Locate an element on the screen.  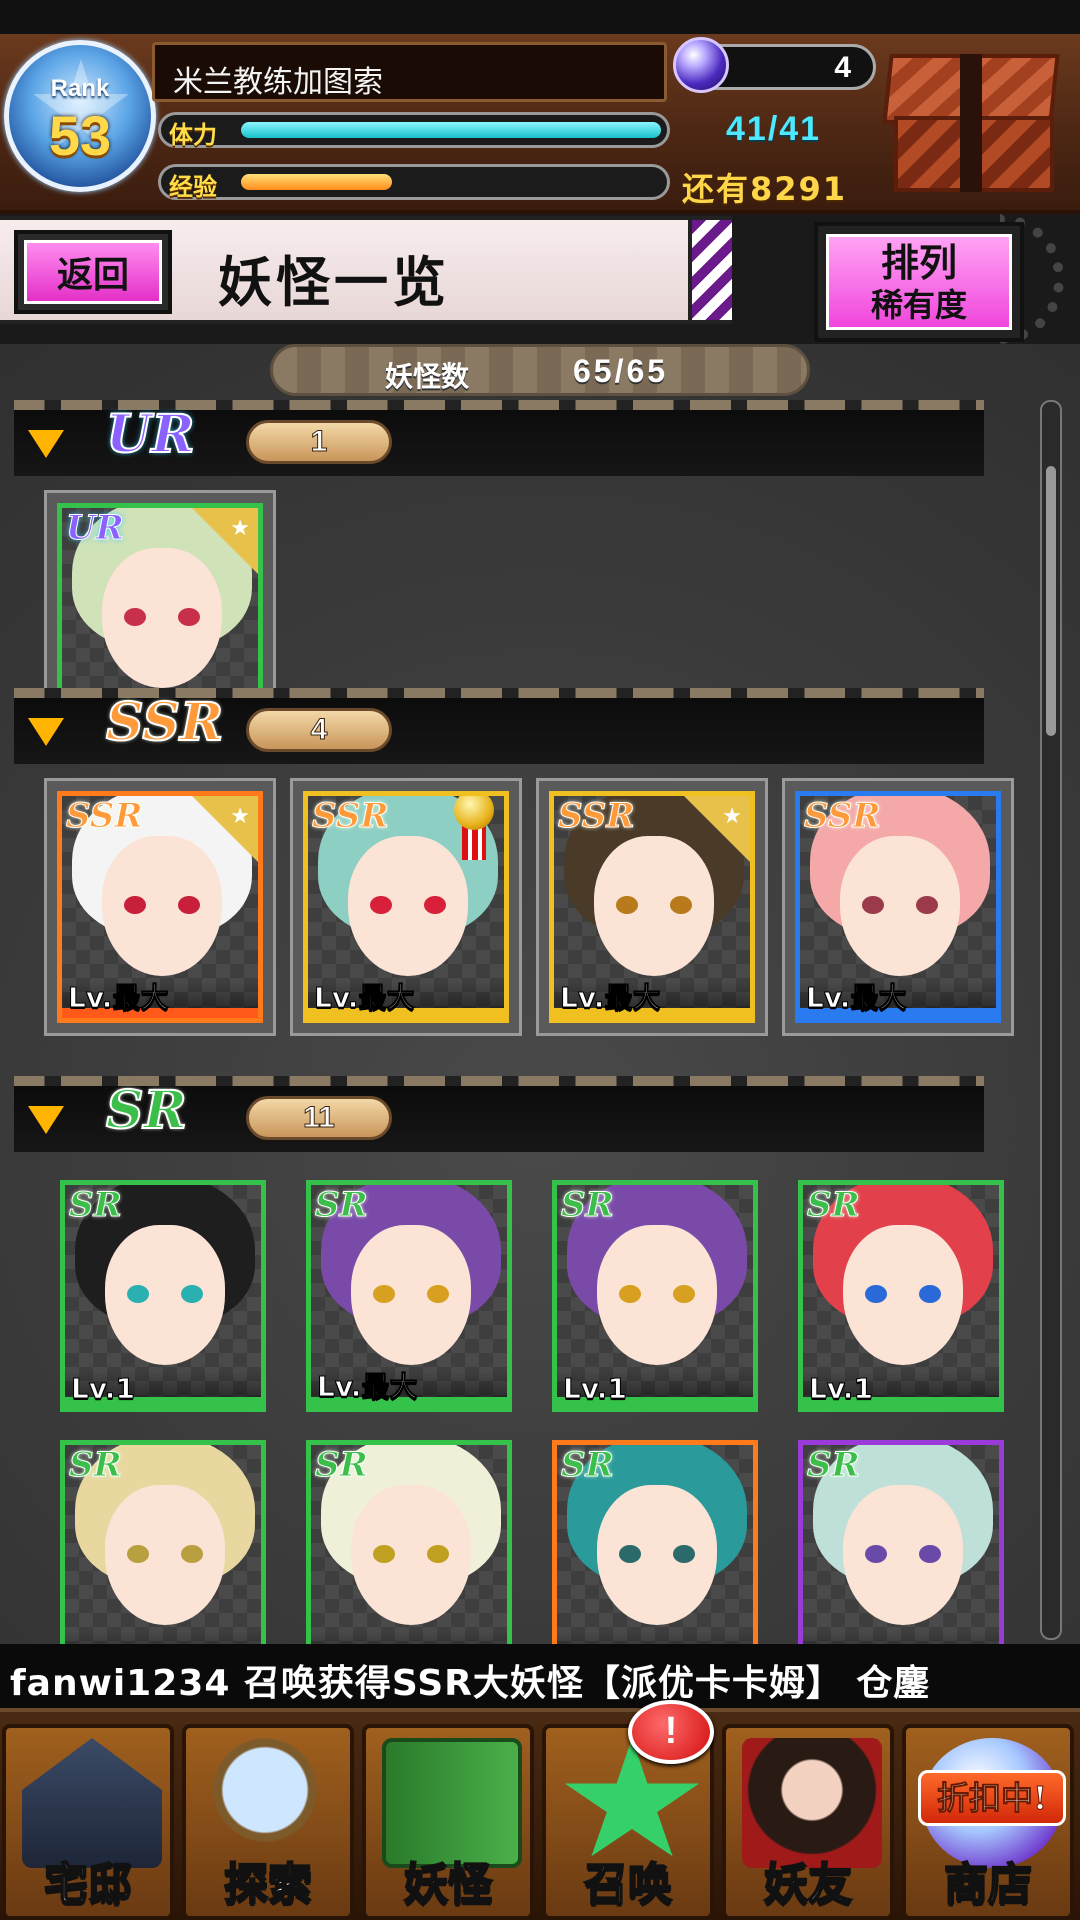
title-bar: 返回 妖怪一览 is located at coordinates (366, 270).